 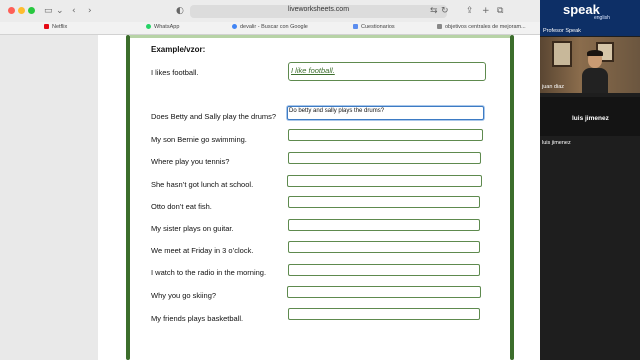 What do you see at coordinates (21, 10) in the screenshot?
I see `minimize-window-button` at bounding box center [21, 10].